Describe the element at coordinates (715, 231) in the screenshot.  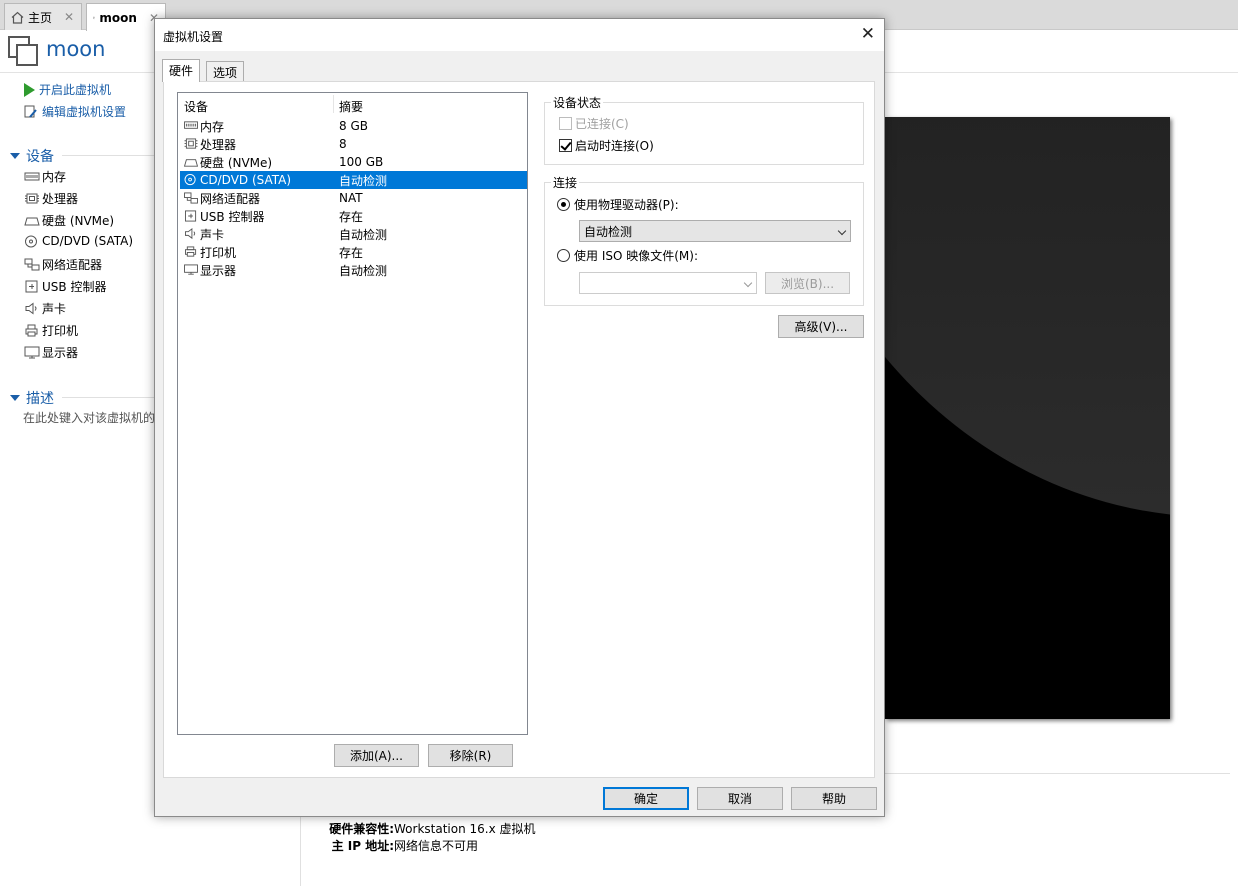
I see `physical-drive-select: 自动检测` at that location.